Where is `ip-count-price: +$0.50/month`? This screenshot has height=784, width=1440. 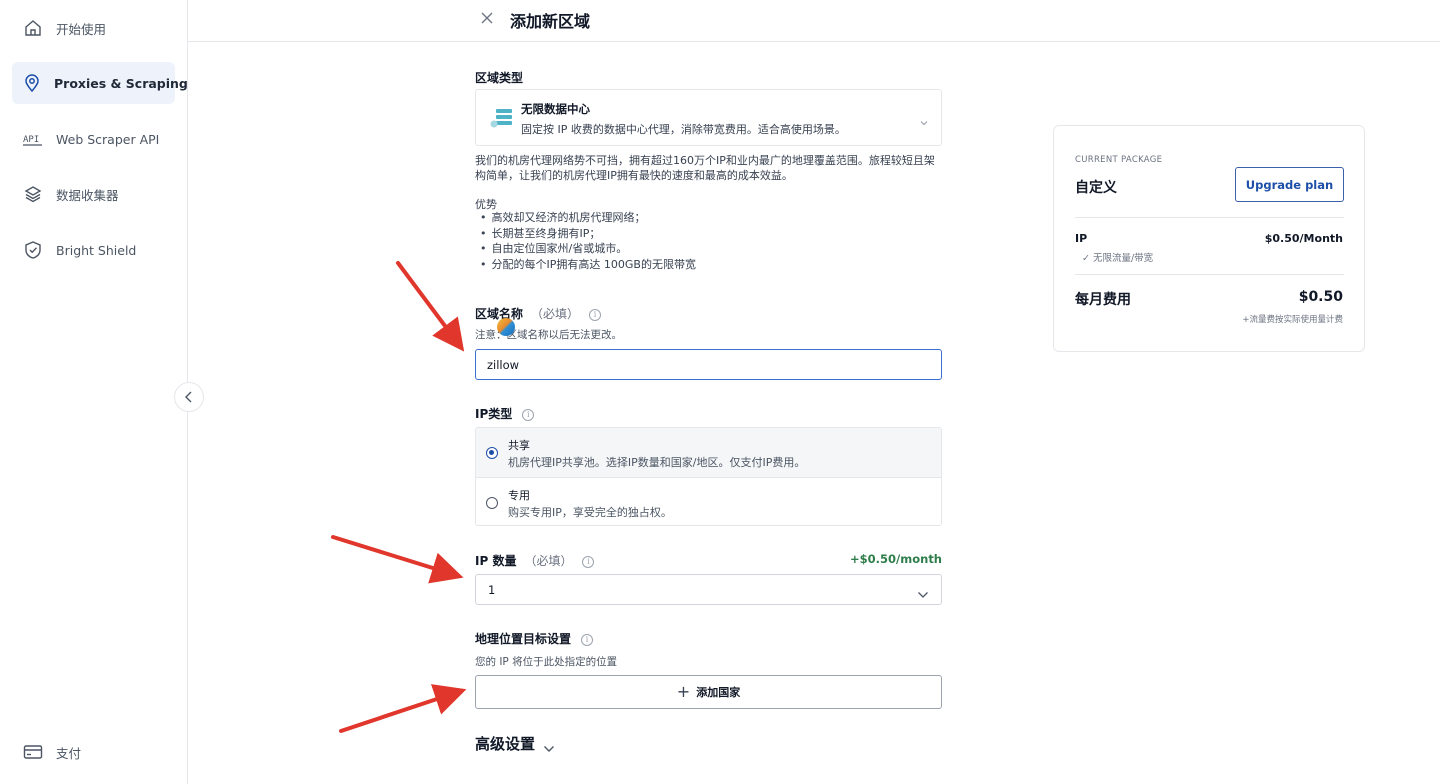
ip-count-price: +$0.50/month is located at coordinates (896, 559).